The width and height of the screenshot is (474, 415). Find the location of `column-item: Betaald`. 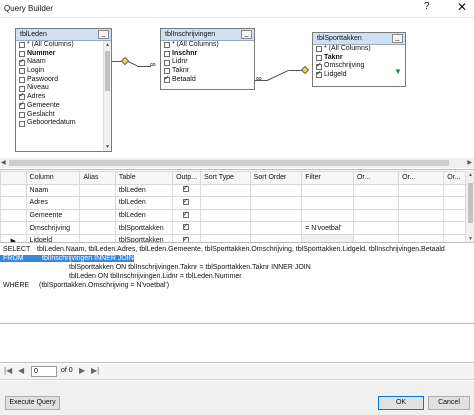

column-item: Betaald is located at coordinates (207, 80).